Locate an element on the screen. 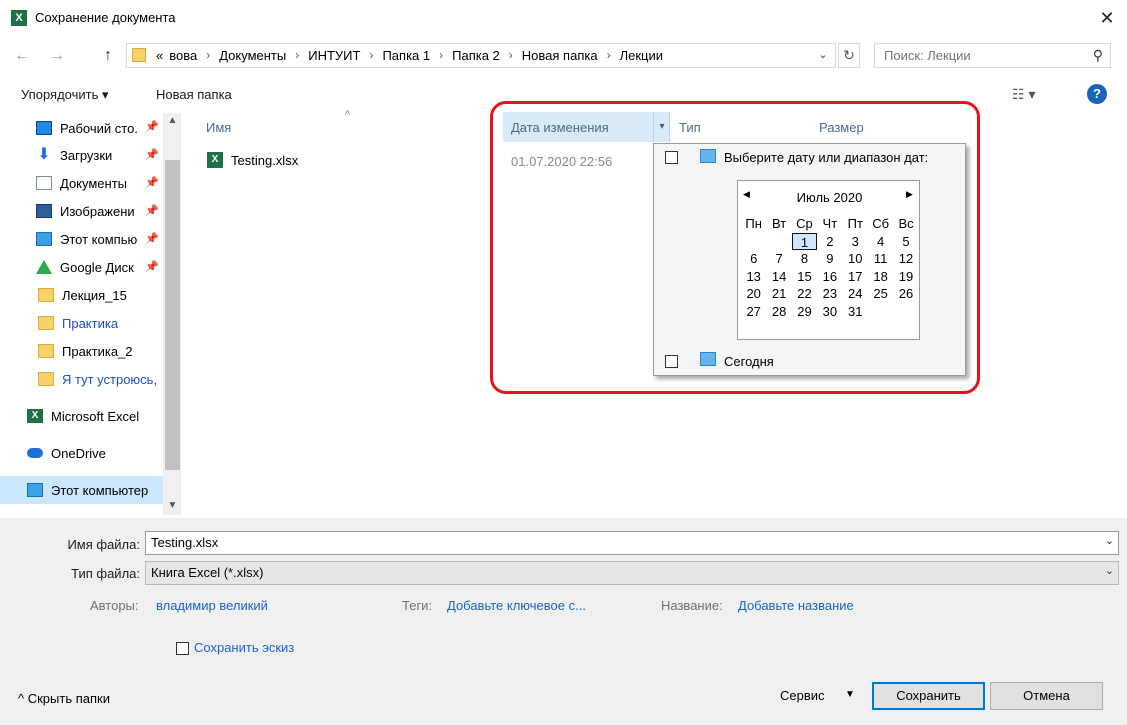 This screenshot has width=1127, height=725. new-folder-button: Новая папка is located at coordinates (194, 94).